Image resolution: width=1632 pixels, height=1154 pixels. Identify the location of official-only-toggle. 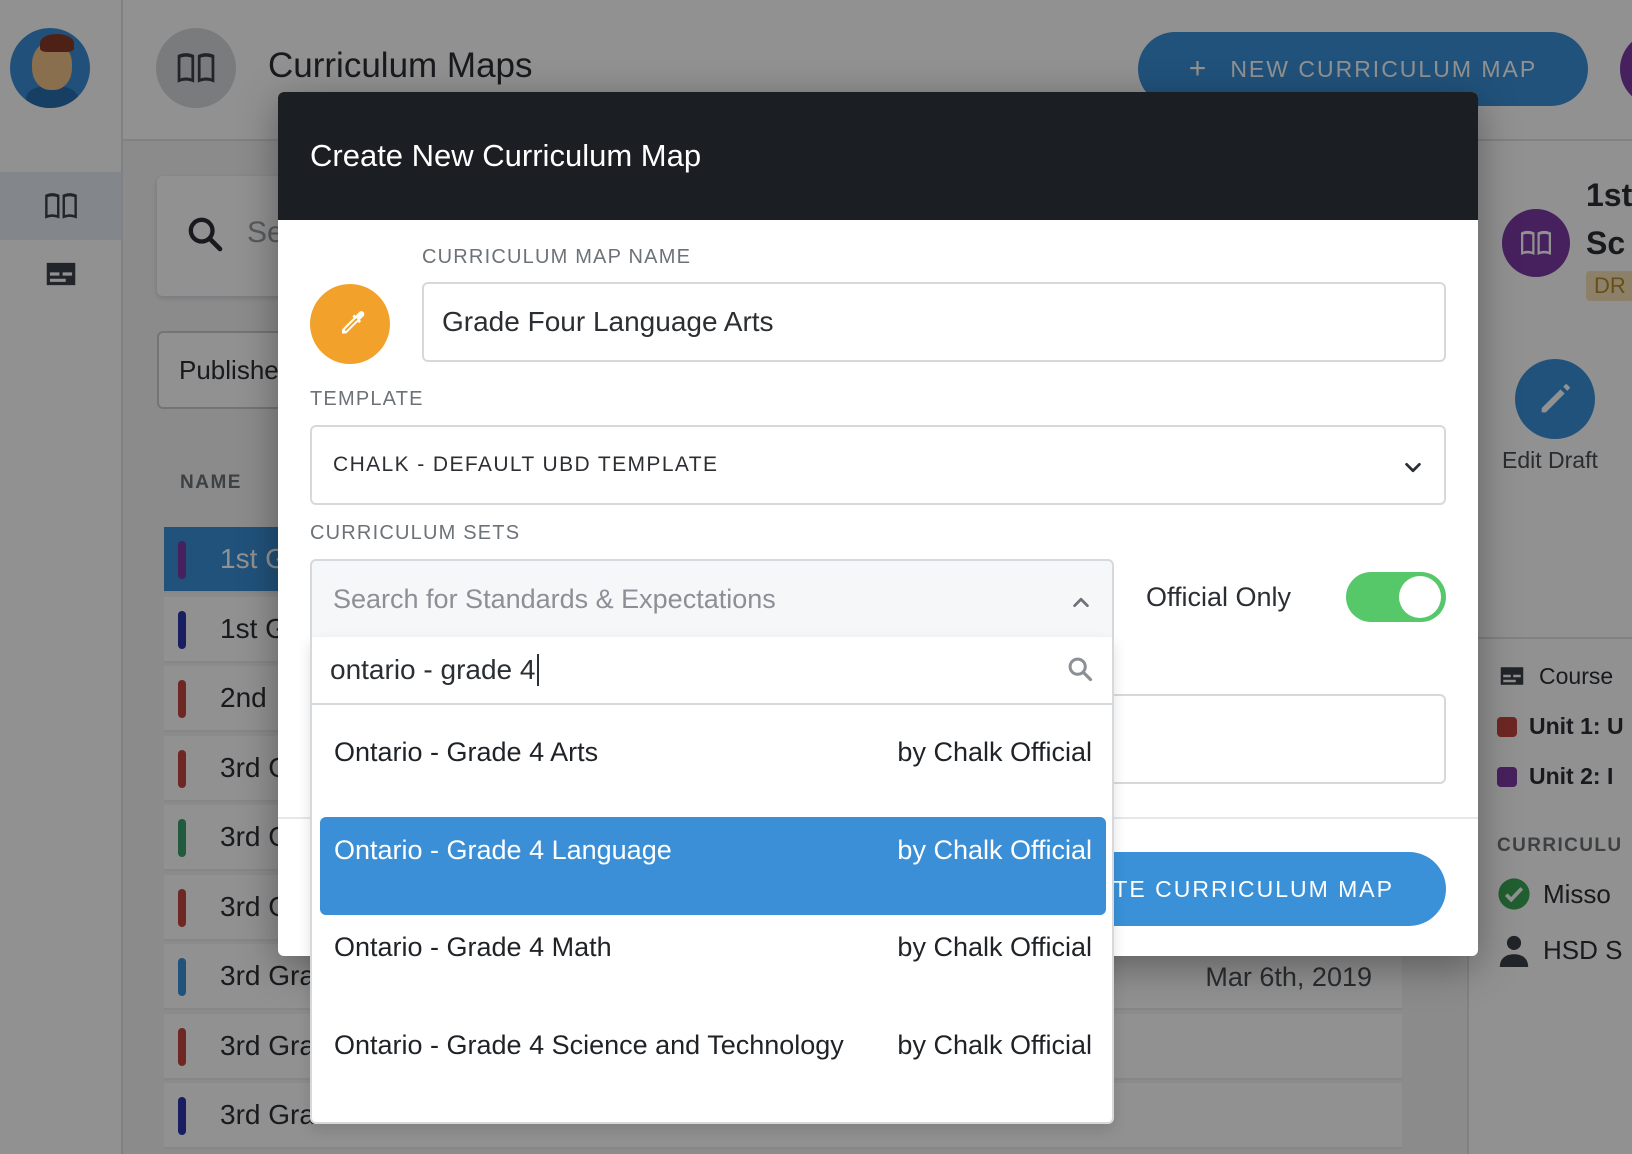
(1396, 597).